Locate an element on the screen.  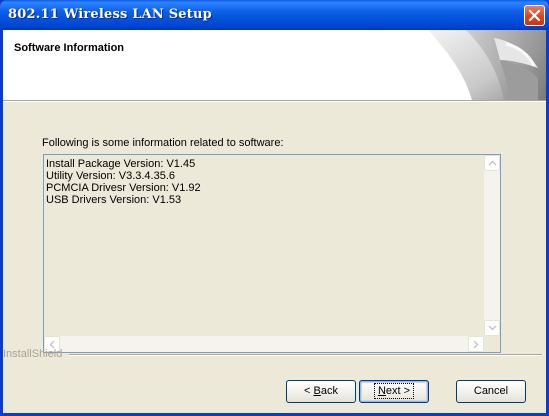
title-bar: 802.11 Wireless LAN Setup is located at coordinates (274, 15).